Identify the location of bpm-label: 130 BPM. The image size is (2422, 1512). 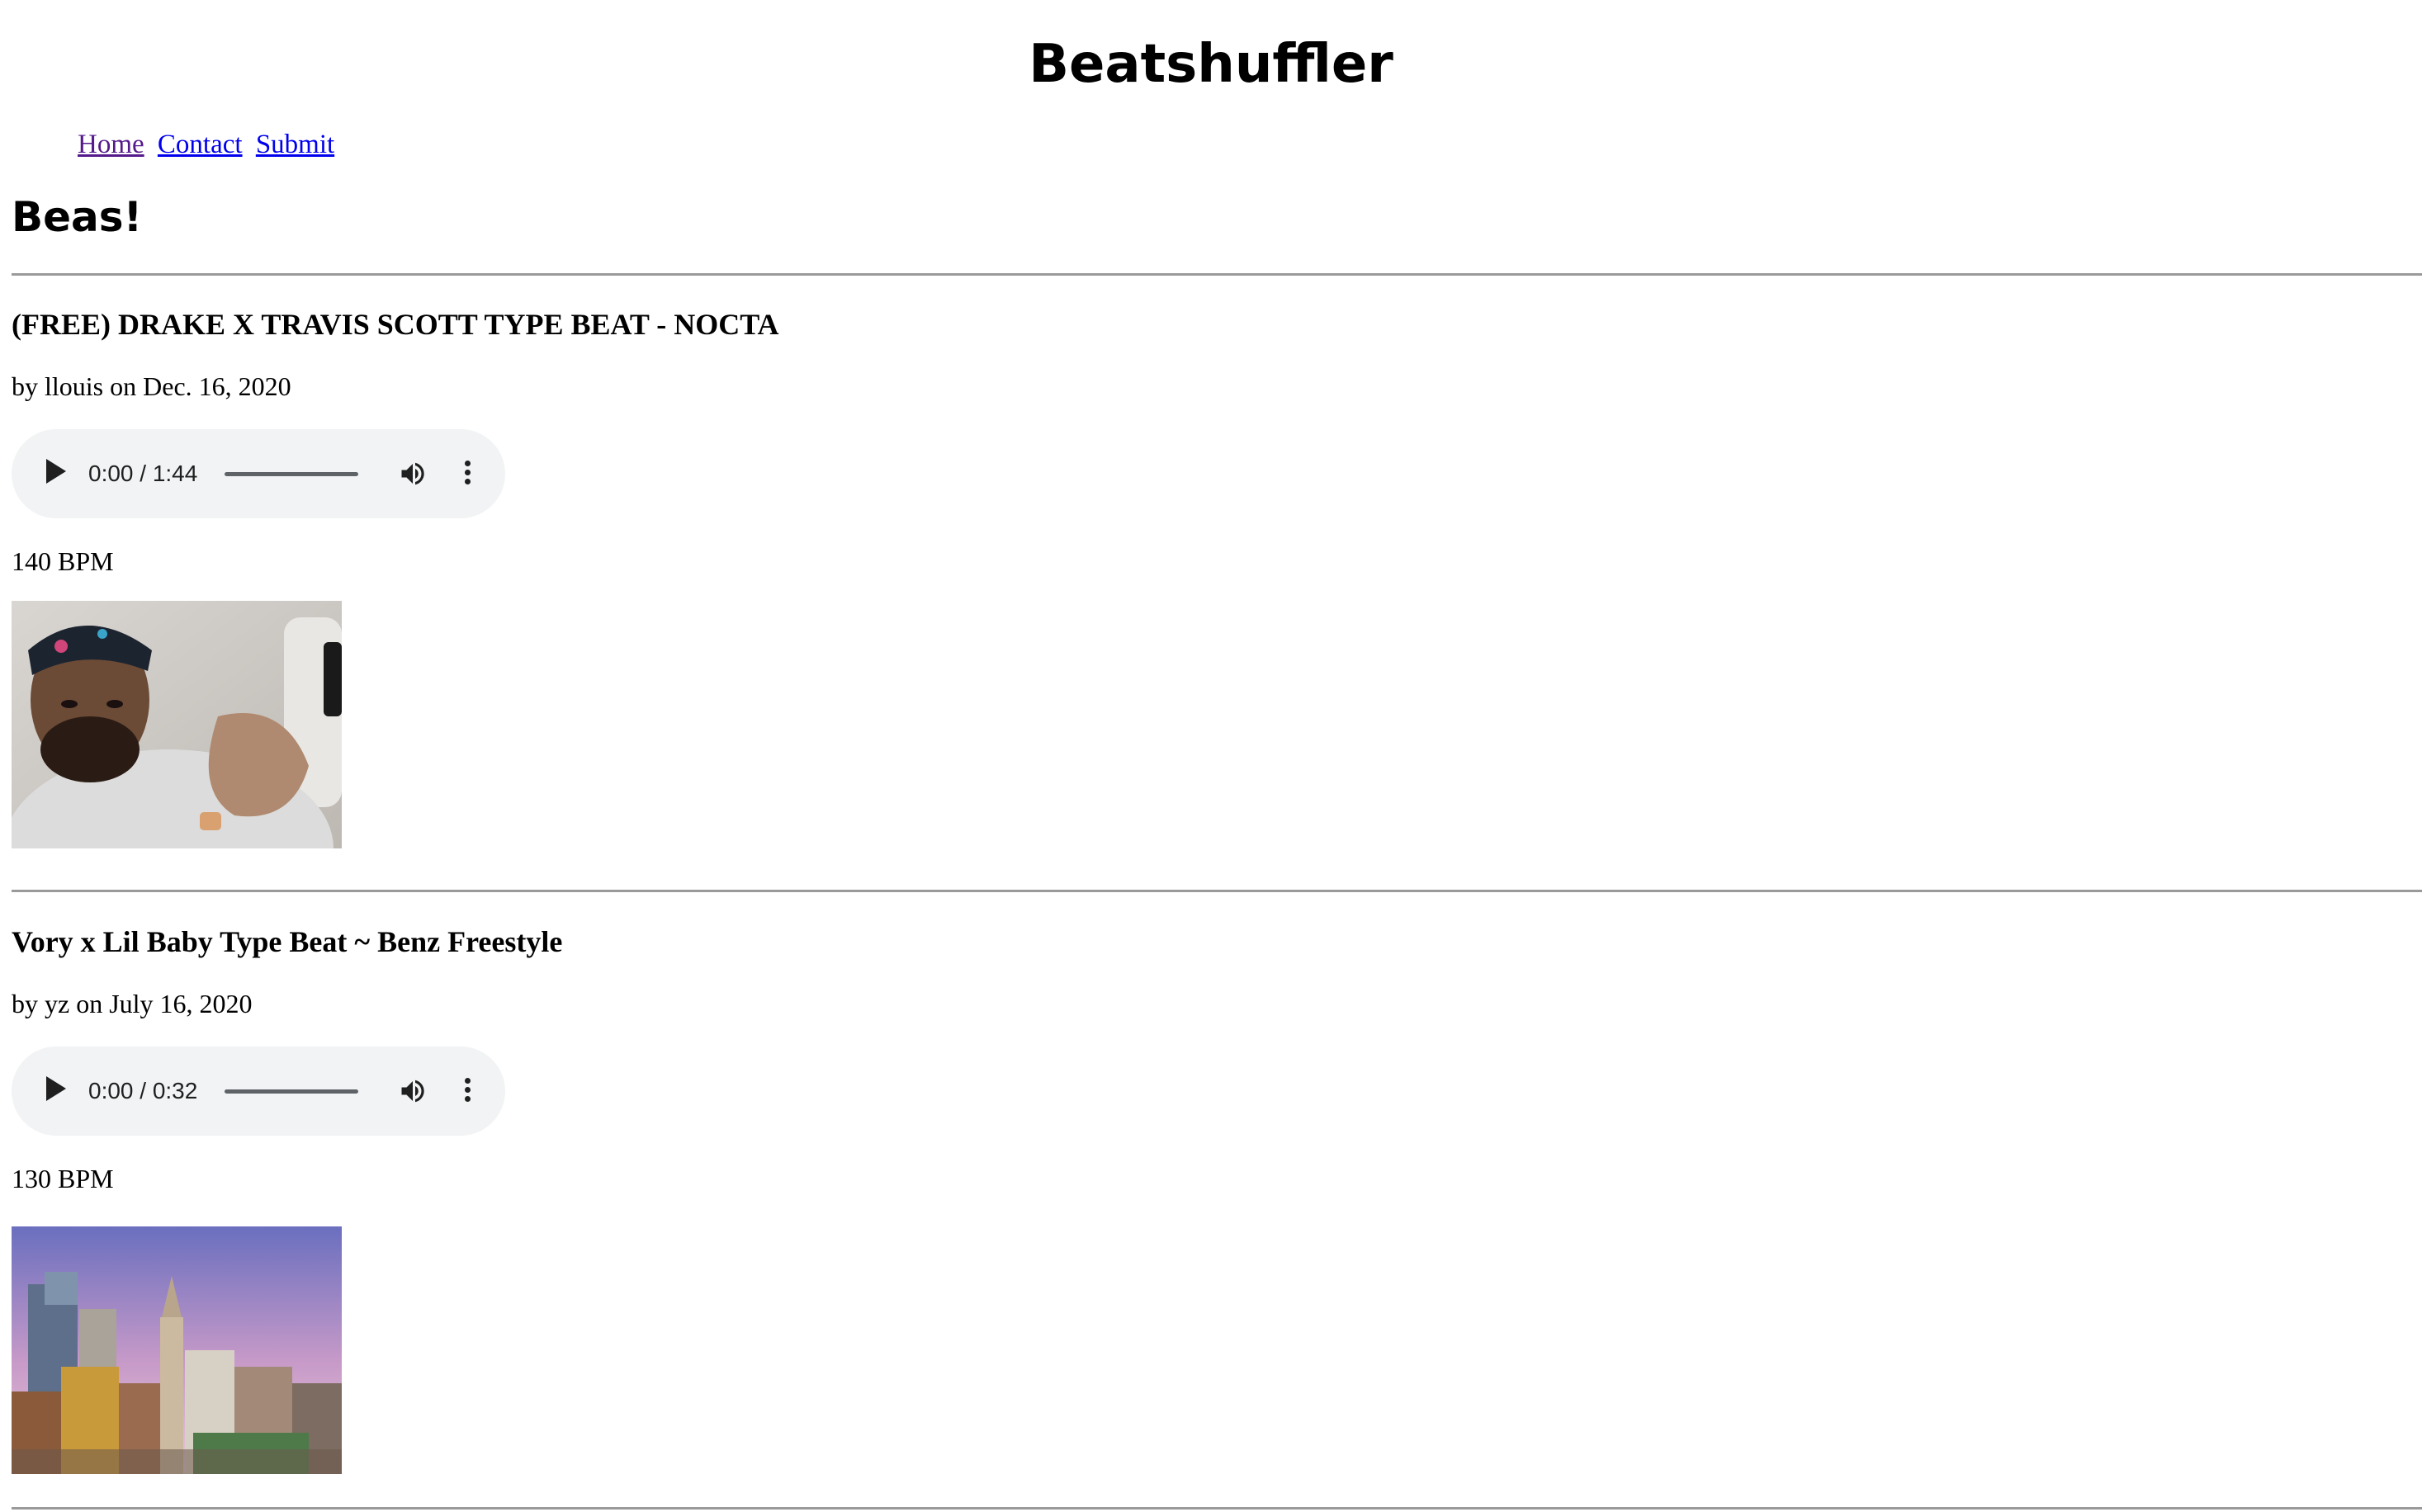
(63, 1178).